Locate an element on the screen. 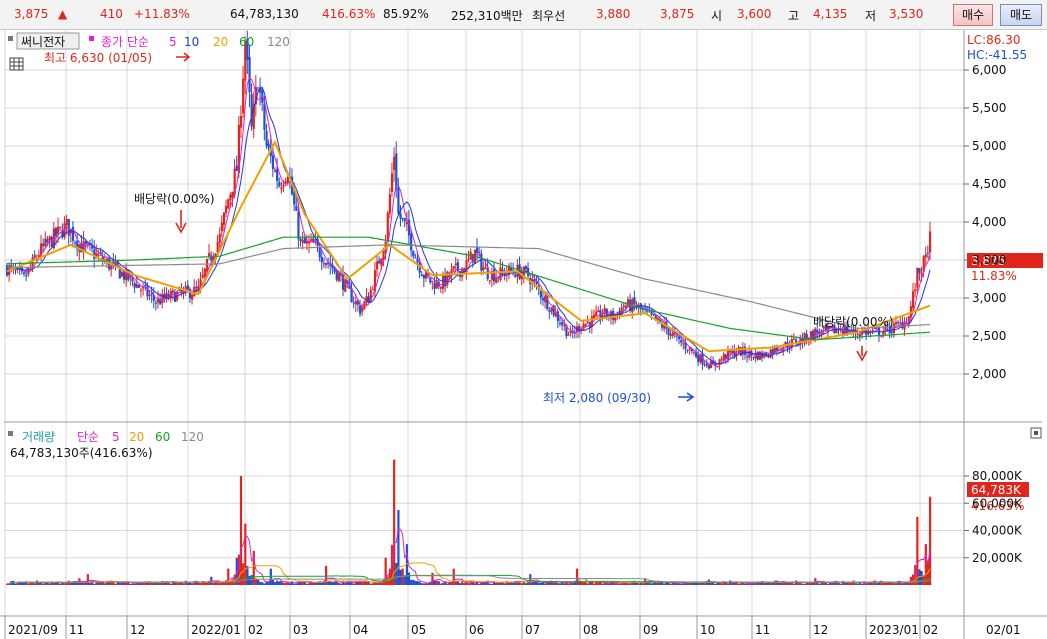  grid-toggle-icon is located at coordinates (16, 64).